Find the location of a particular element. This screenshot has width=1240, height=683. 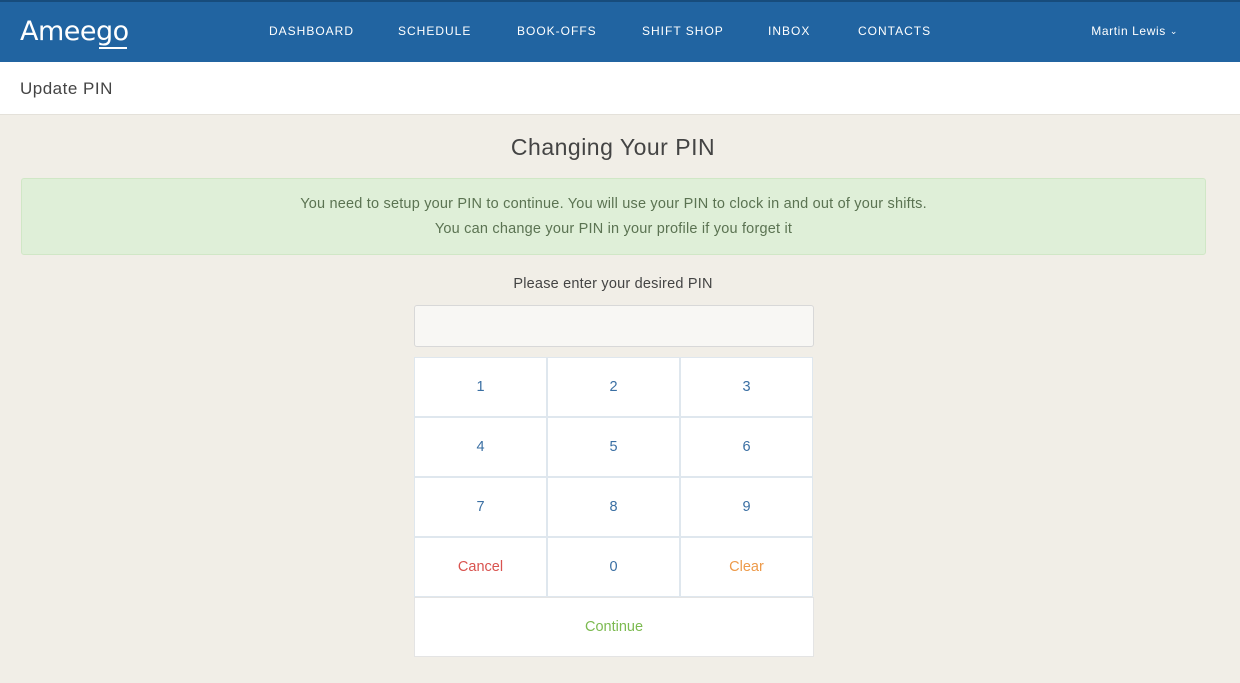

cancel-button: Cancel is located at coordinates (480, 567).